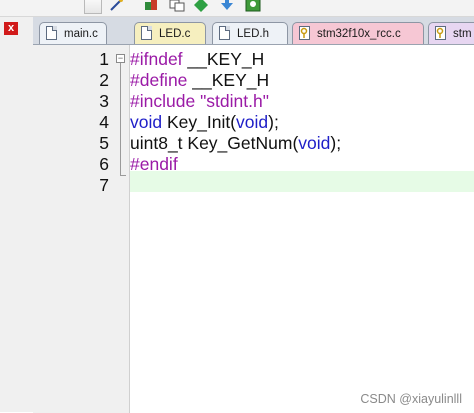 This screenshot has height=413, width=474. What do you see at coordinates (462, 34) in the screenshot?
I see `tab-label: stm` at bounding box center [462, 34].